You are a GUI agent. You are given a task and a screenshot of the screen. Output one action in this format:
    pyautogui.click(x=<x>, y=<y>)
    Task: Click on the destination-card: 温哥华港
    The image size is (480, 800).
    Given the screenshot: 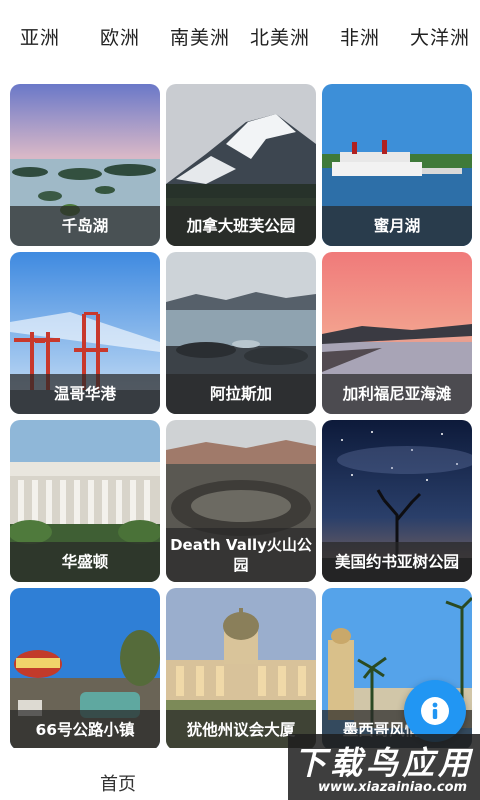 What is the action you would take?
    pyautogui.click(x=85, y=333)
    